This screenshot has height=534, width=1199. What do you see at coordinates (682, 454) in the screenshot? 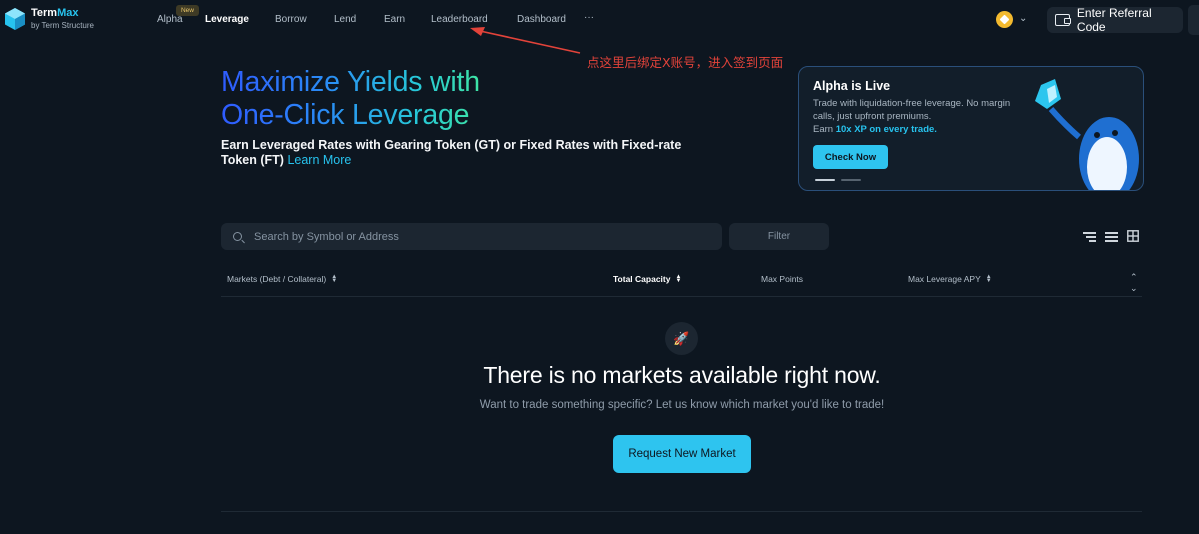
I see `request-new-market-button: Request New Market` at bounding box center [682, 454].